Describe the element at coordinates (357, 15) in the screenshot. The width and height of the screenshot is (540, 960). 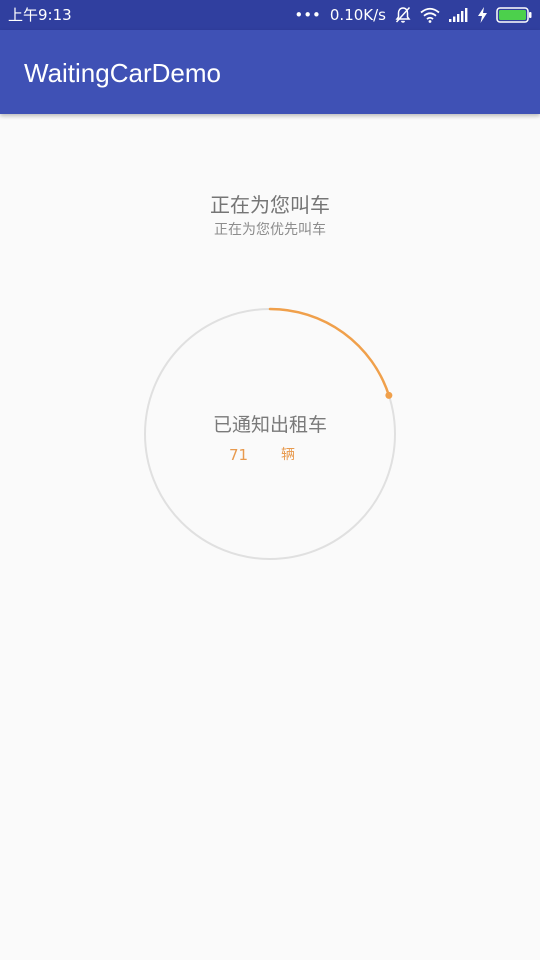
I see `network-speed: 0.10K/s` at that location.